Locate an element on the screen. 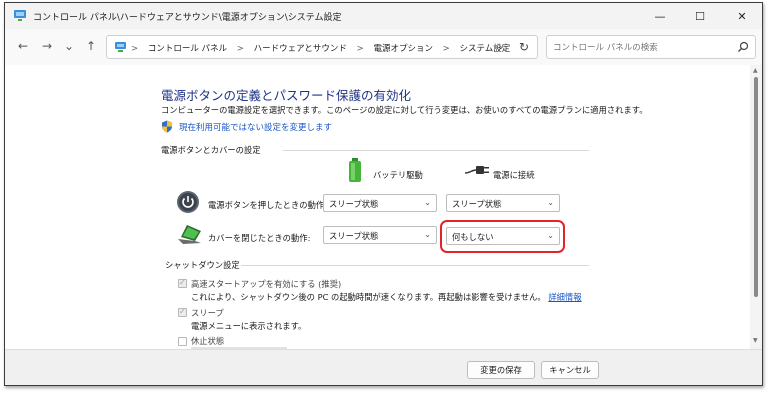 Image resolution: width=768 pixels, height=393 pixels. fast-startup-checkbox: ✓ is located at coordinates (182, 283).